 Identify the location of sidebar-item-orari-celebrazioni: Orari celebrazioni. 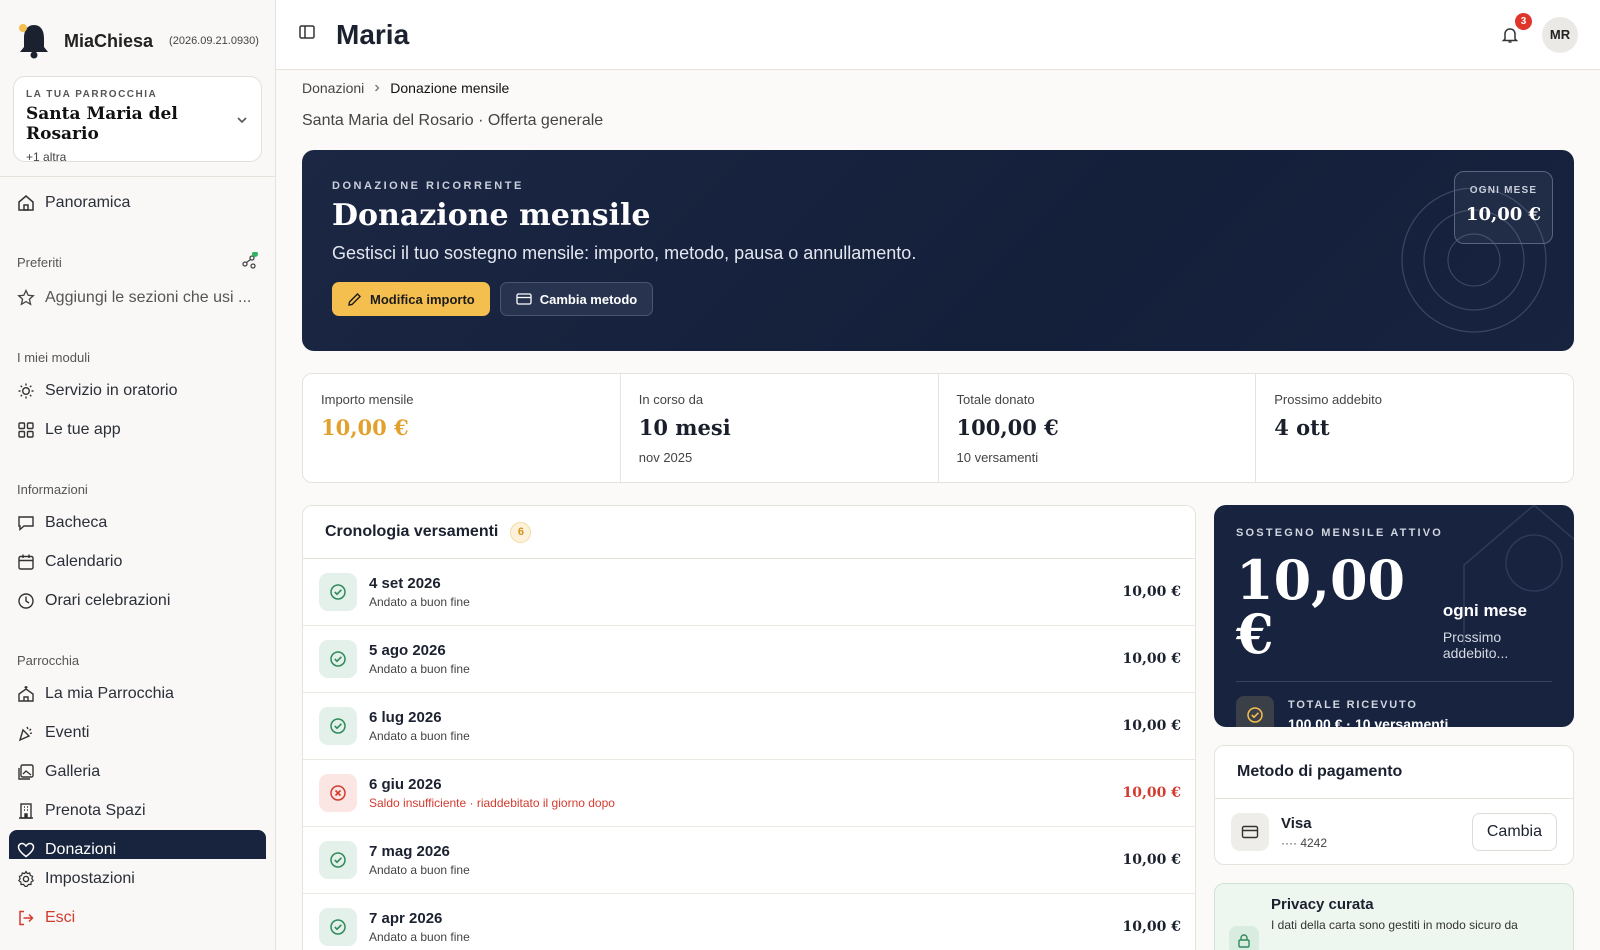
(137, 600).